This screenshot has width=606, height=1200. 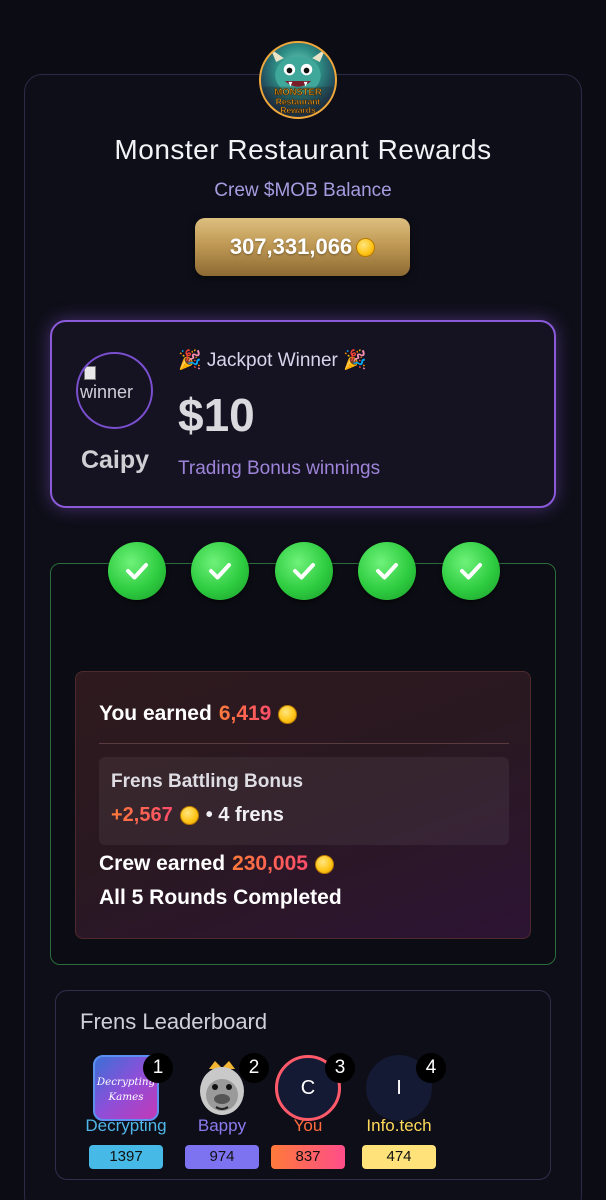 What do you see at coordinates (399, 1113) in the screenshot?
I see `leaderboard-entry: I 4 Info.tech 474` at bounding box center [399, 1113].